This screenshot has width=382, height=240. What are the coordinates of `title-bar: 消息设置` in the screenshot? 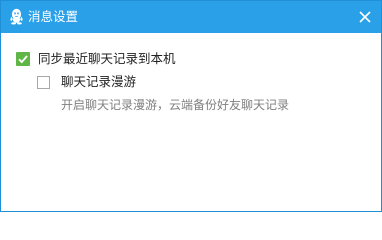 It's located at (191, 17).